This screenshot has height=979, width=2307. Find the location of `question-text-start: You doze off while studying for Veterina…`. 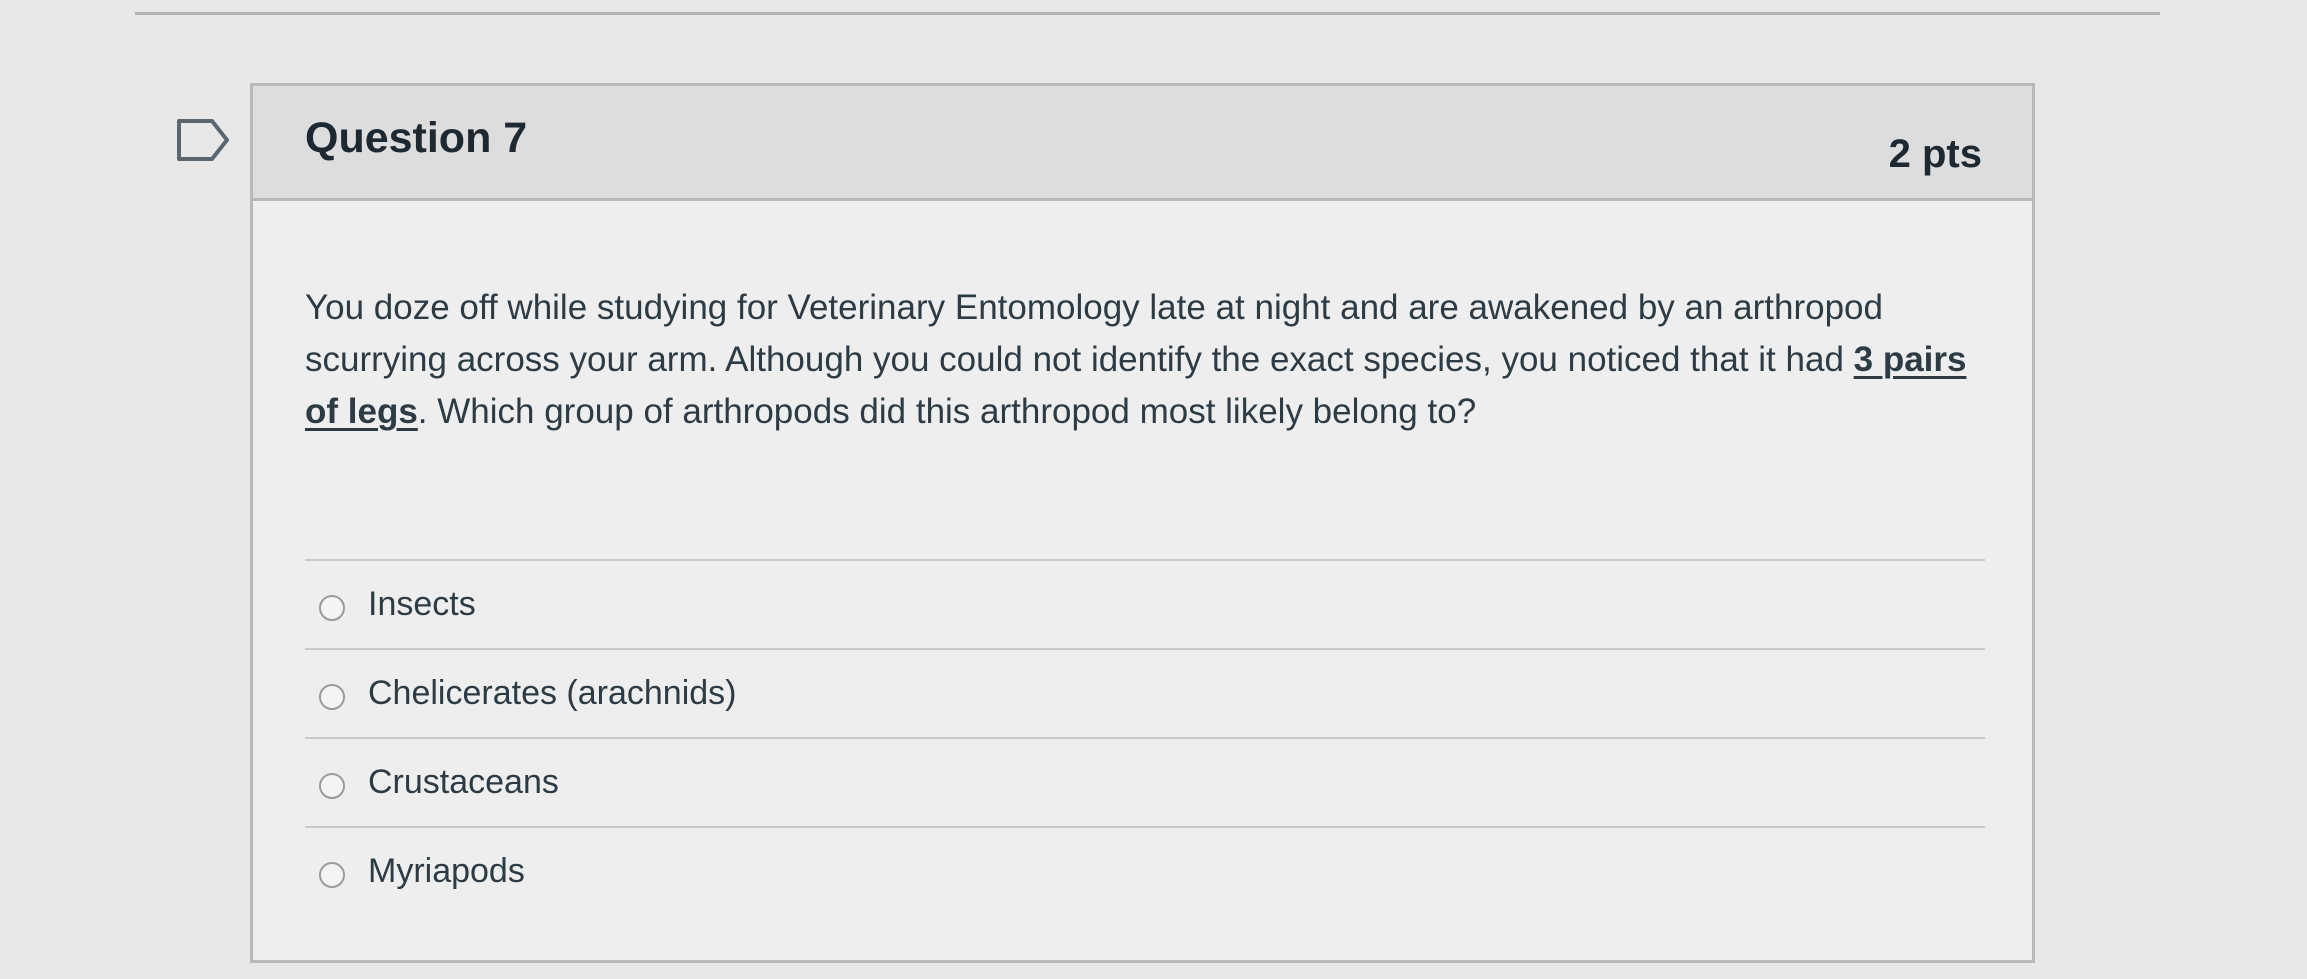

question-text-start: You doze off while studying for Veterina… is located at coordinates (1094, 333).